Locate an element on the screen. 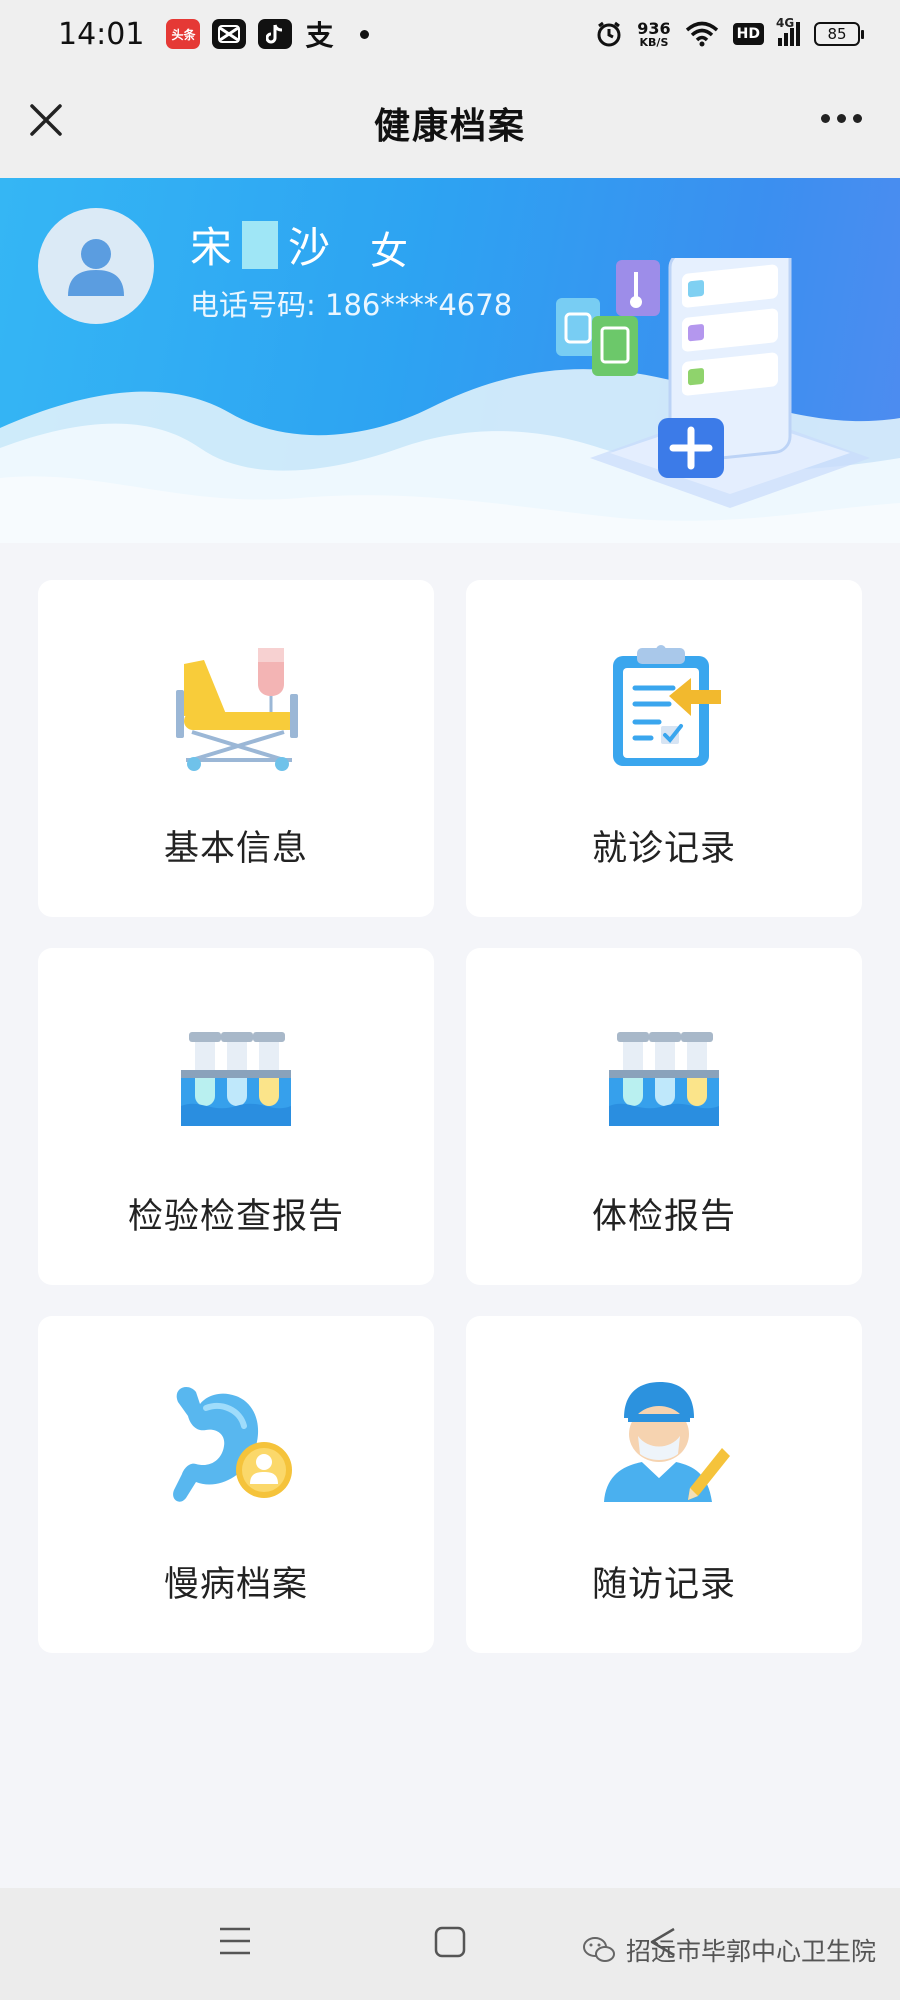 This screenshot has height=2000, width=900. user-name: 宋 沙 is located at coordinates (262, 244).